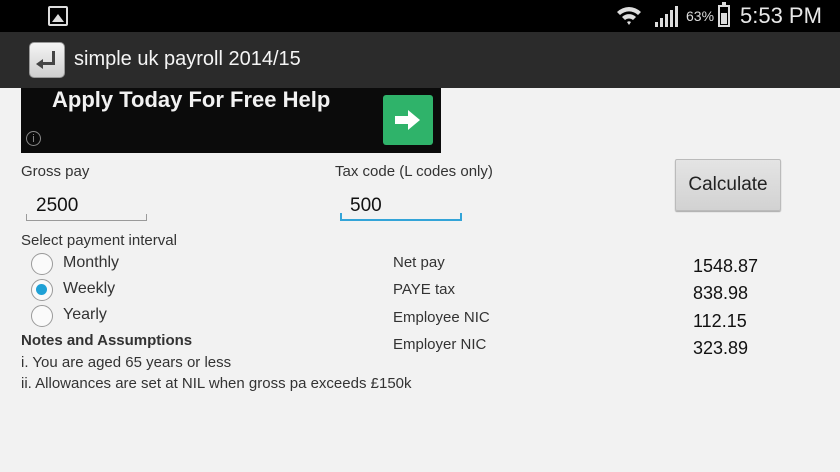 The width and height of the screenshot is (840, 472). I want to click on wifi-icon, so click(629, 16).